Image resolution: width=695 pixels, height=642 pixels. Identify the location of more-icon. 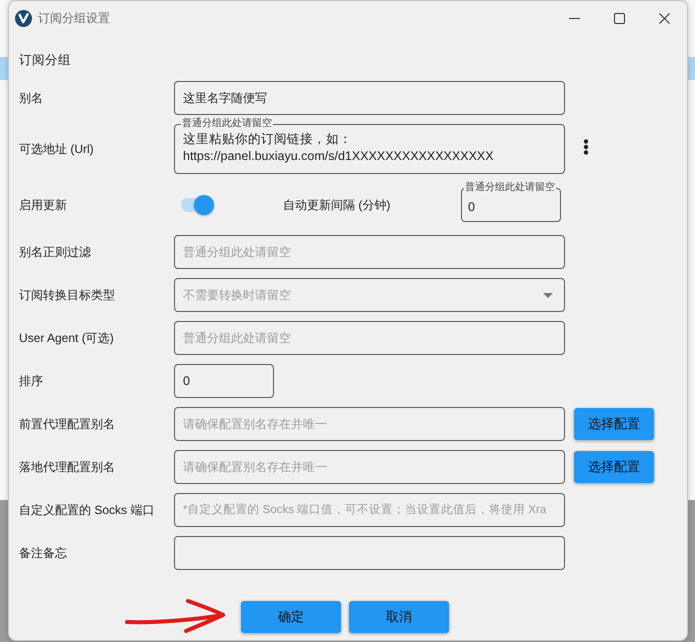
(586, 146).